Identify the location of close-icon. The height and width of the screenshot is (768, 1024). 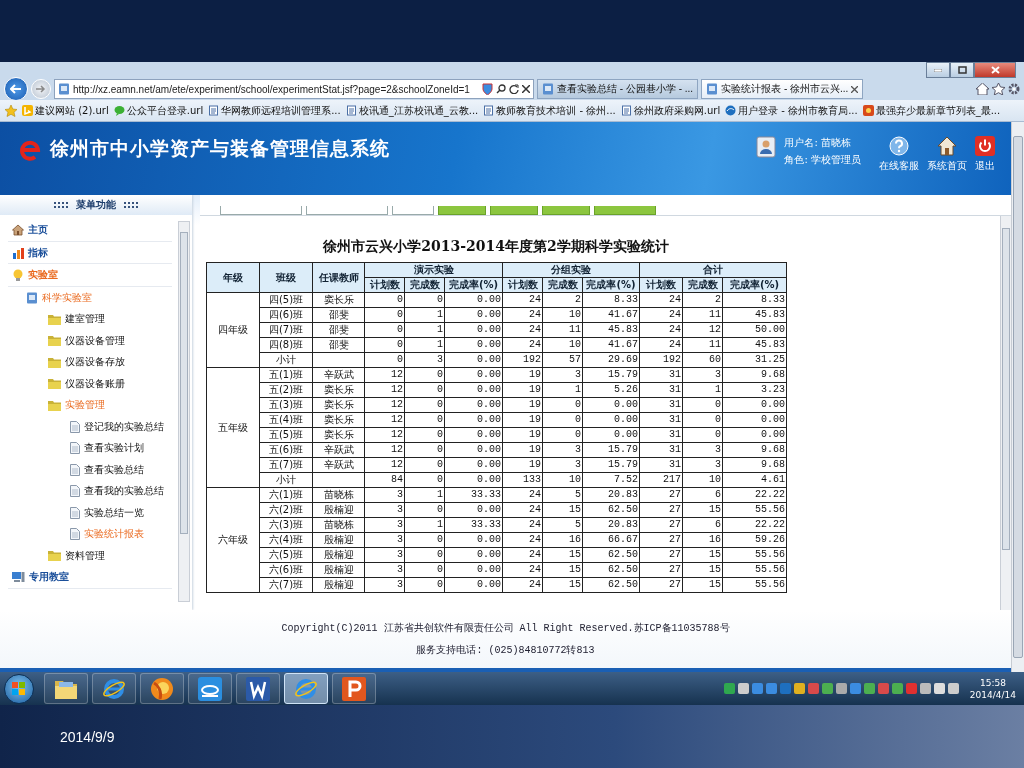
(855, 89).